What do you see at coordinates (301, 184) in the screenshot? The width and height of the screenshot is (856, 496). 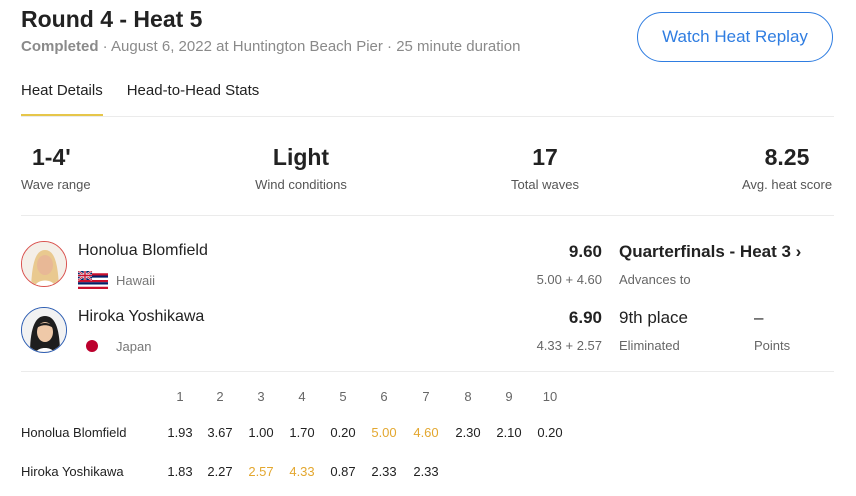 I see `stat-label: Wind conditions` at bounding box center [301, 184].